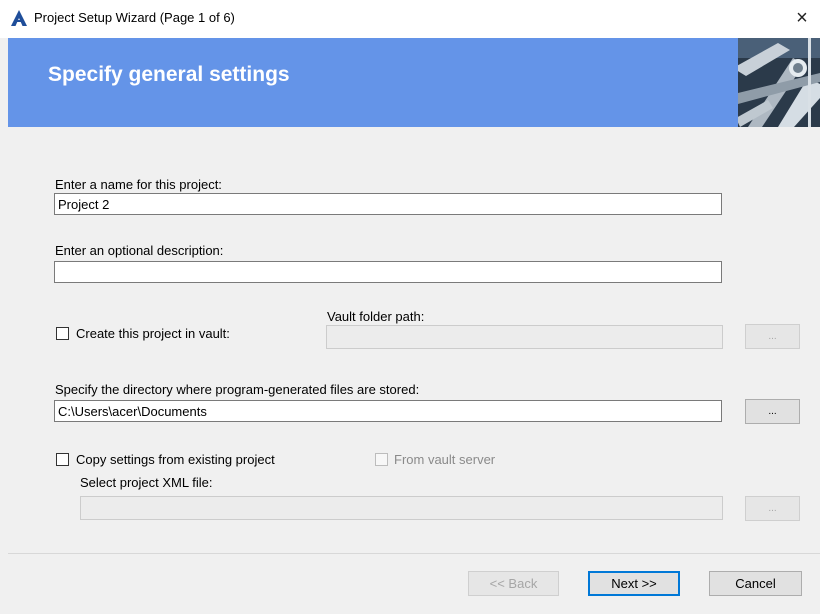  What do you see at coordinates (62, 333) in the screenshot?
I see `create-in-vault-checkbox` at bounding box center [62, 333].